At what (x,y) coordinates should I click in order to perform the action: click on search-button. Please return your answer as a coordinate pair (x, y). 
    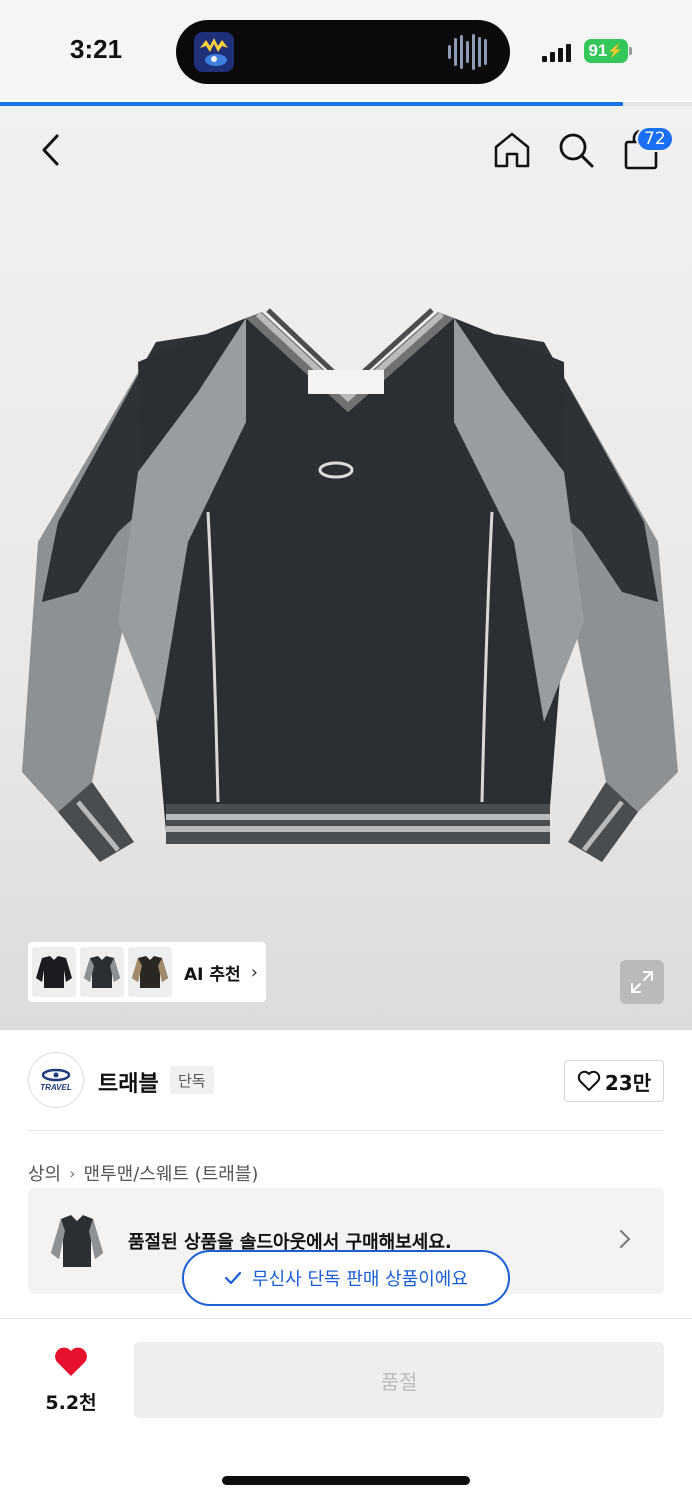
    Looking at the image, I should click on (576, 150).